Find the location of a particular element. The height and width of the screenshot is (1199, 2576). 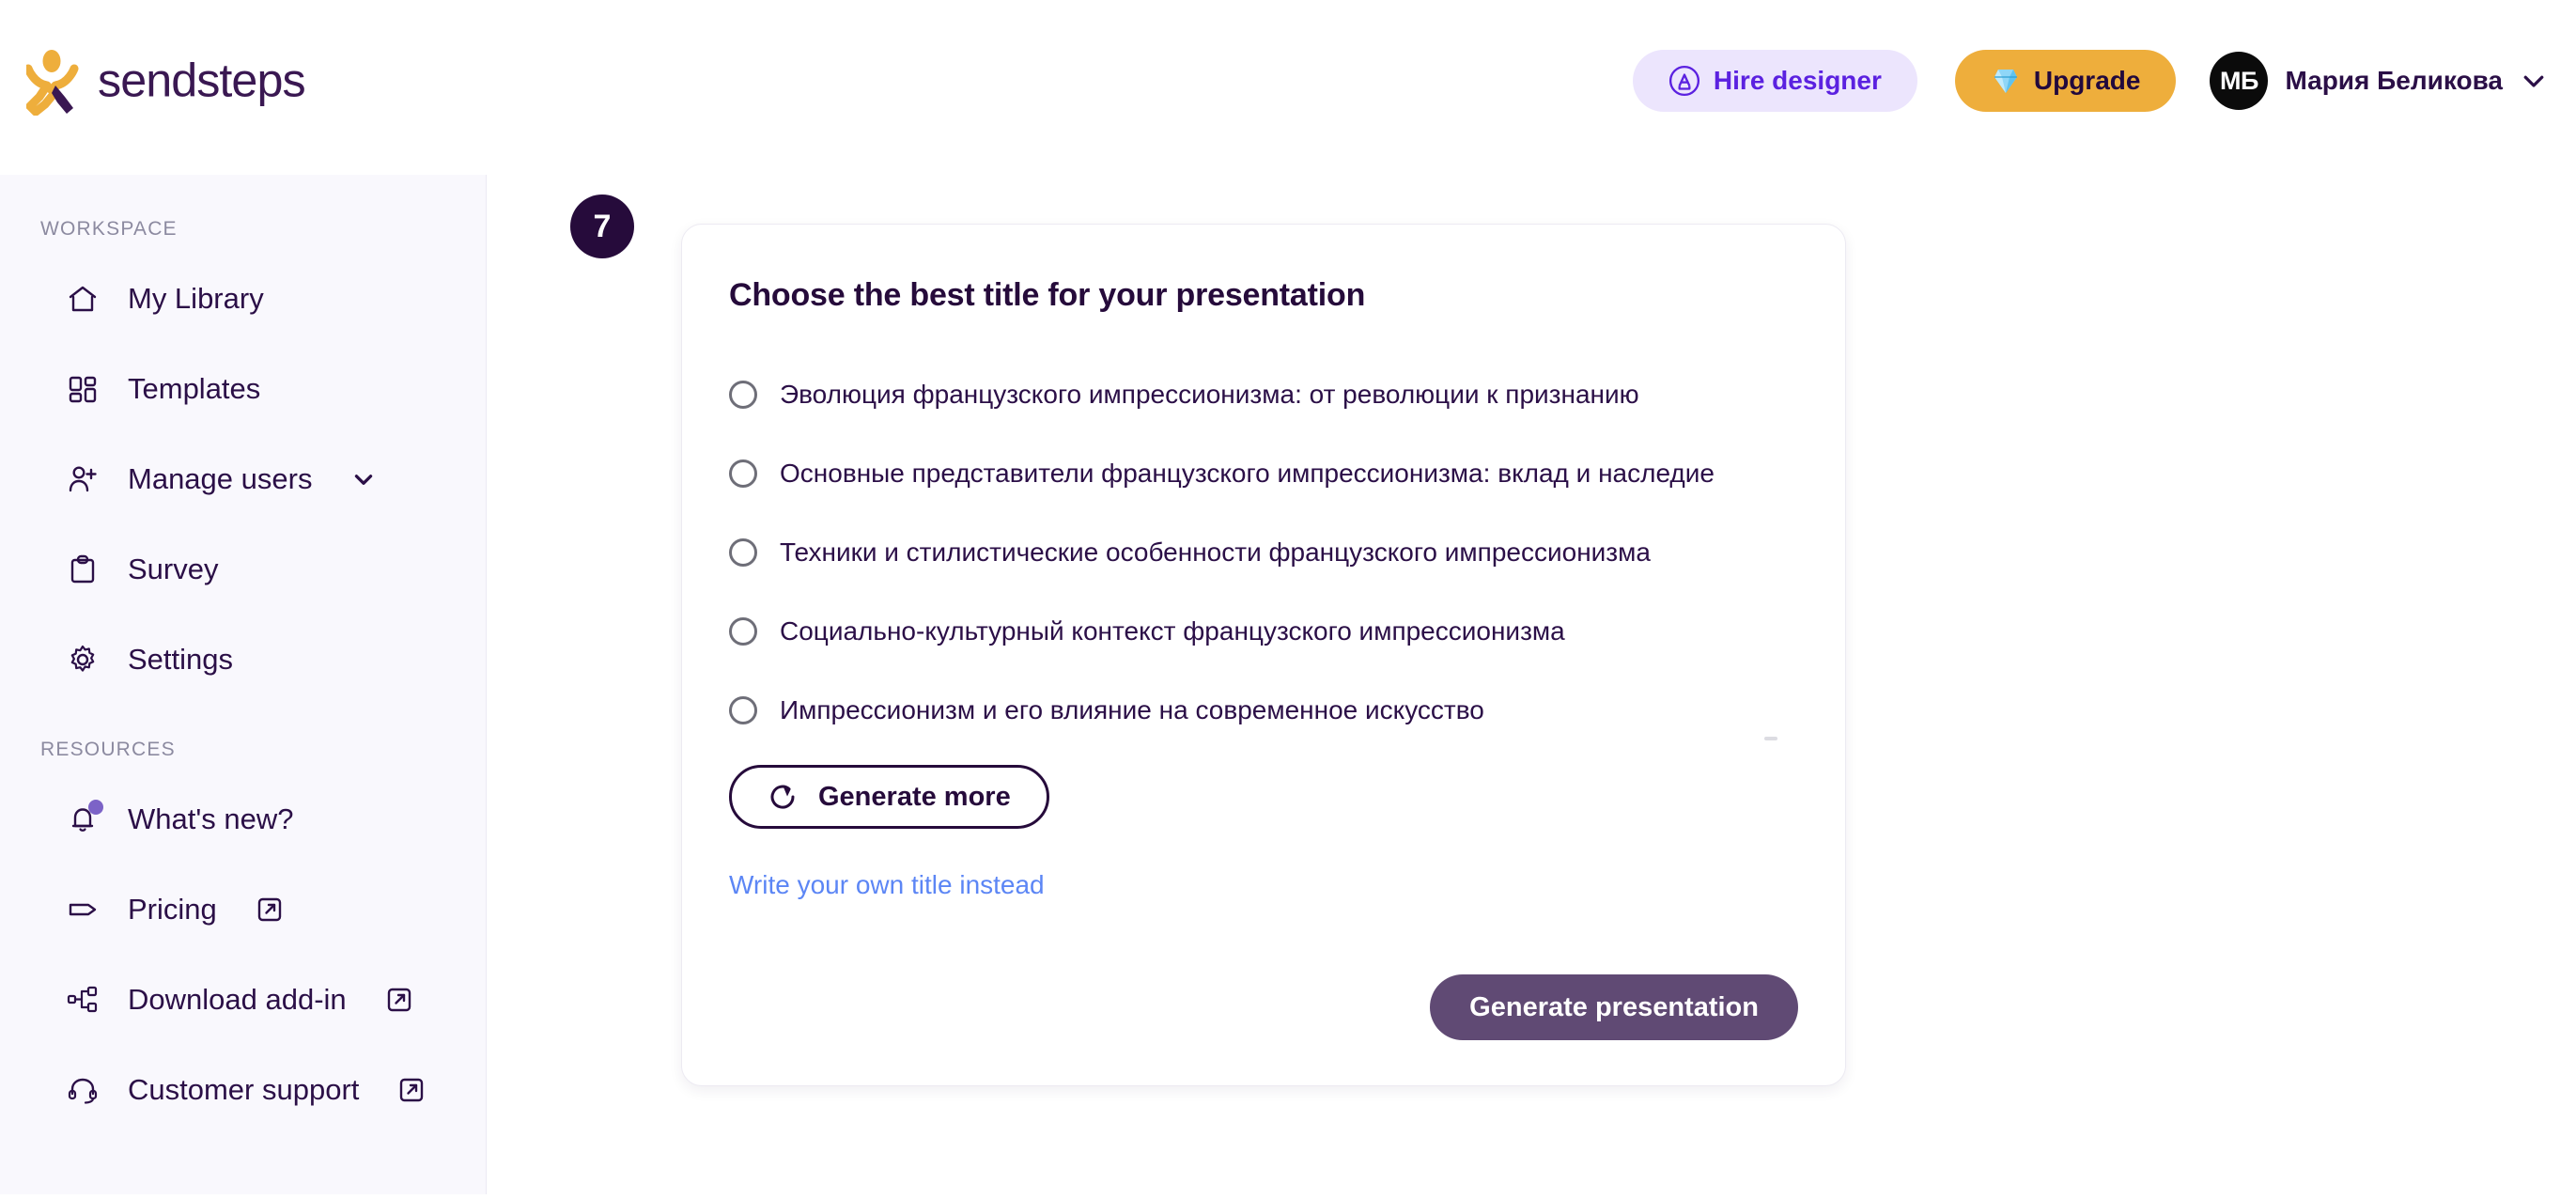

sidebar-item-whats-new: What's new? is located at coordinates (243, 819).